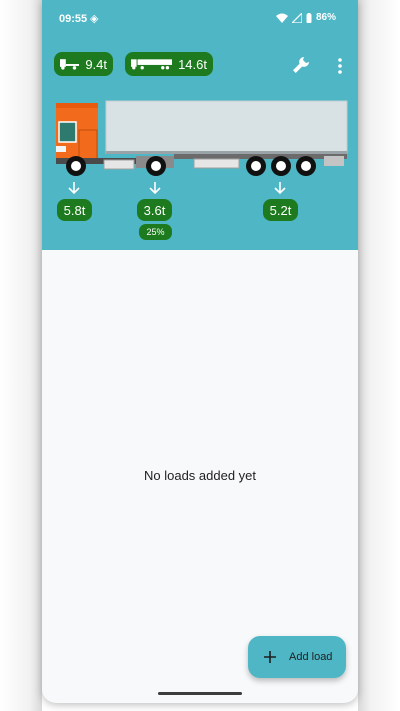 The height and width of the screenshot is (711, 400). Describe the element at coordinates (301, 65) in the screenshot. I see `wrench-icon` at that location.